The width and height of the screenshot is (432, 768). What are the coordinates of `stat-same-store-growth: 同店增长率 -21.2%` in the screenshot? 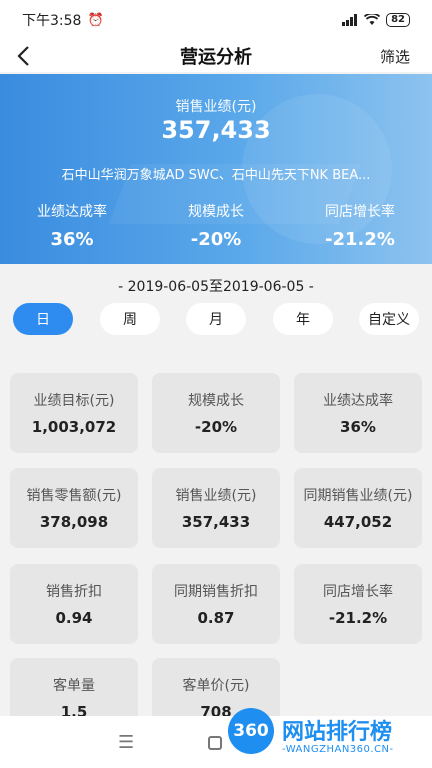 It's located at (360, 225).